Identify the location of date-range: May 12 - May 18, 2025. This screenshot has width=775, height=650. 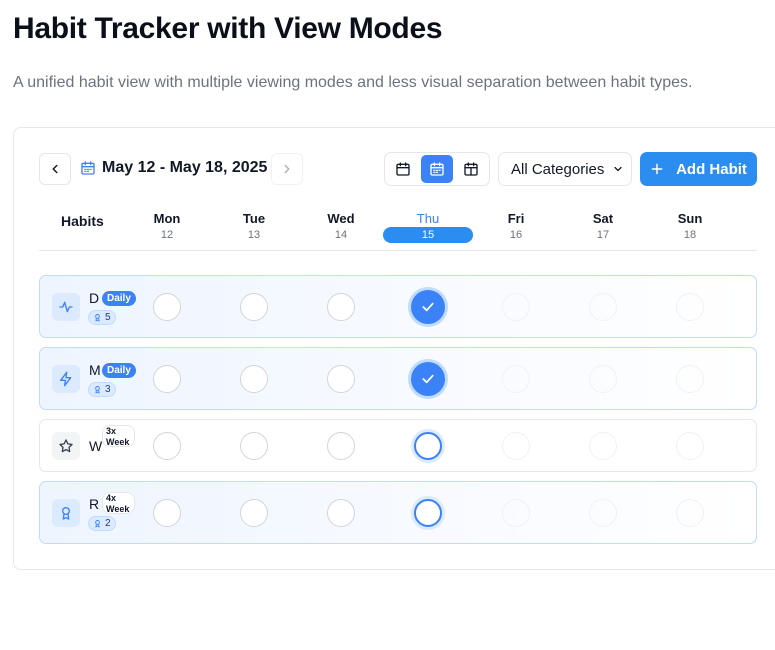
(173, 168).